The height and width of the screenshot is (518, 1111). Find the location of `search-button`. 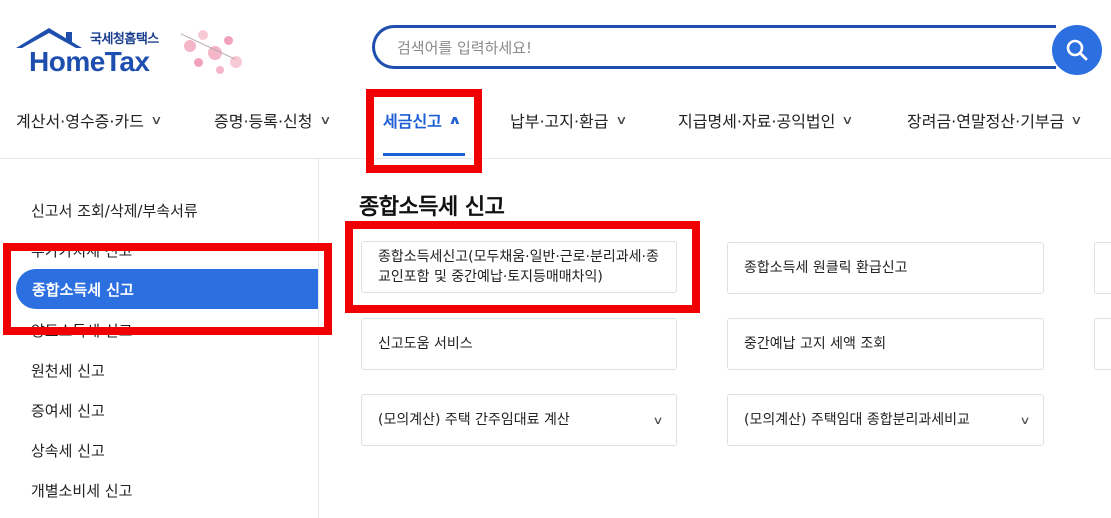

search-button is located at coordinates (1077, 50).